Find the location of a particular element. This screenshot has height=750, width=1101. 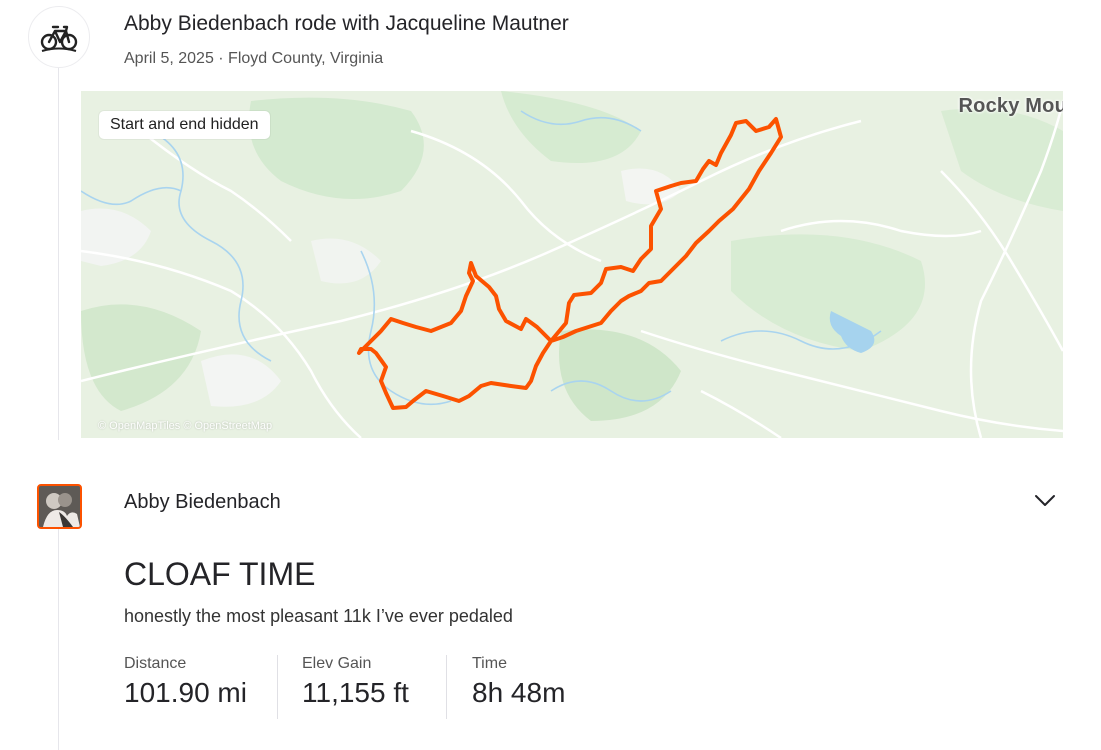

stat-elev-gain: Elev Gain 11,155 ft is located at coordinates (355, 682).